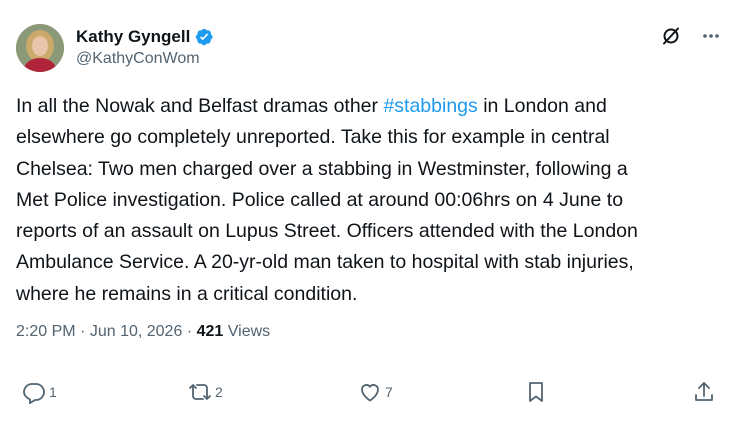 The width and height of the screenshot is (743, 425). Describe the element at coordinates (671, 36) in the screenshot. I see `grok-icon` at that location.